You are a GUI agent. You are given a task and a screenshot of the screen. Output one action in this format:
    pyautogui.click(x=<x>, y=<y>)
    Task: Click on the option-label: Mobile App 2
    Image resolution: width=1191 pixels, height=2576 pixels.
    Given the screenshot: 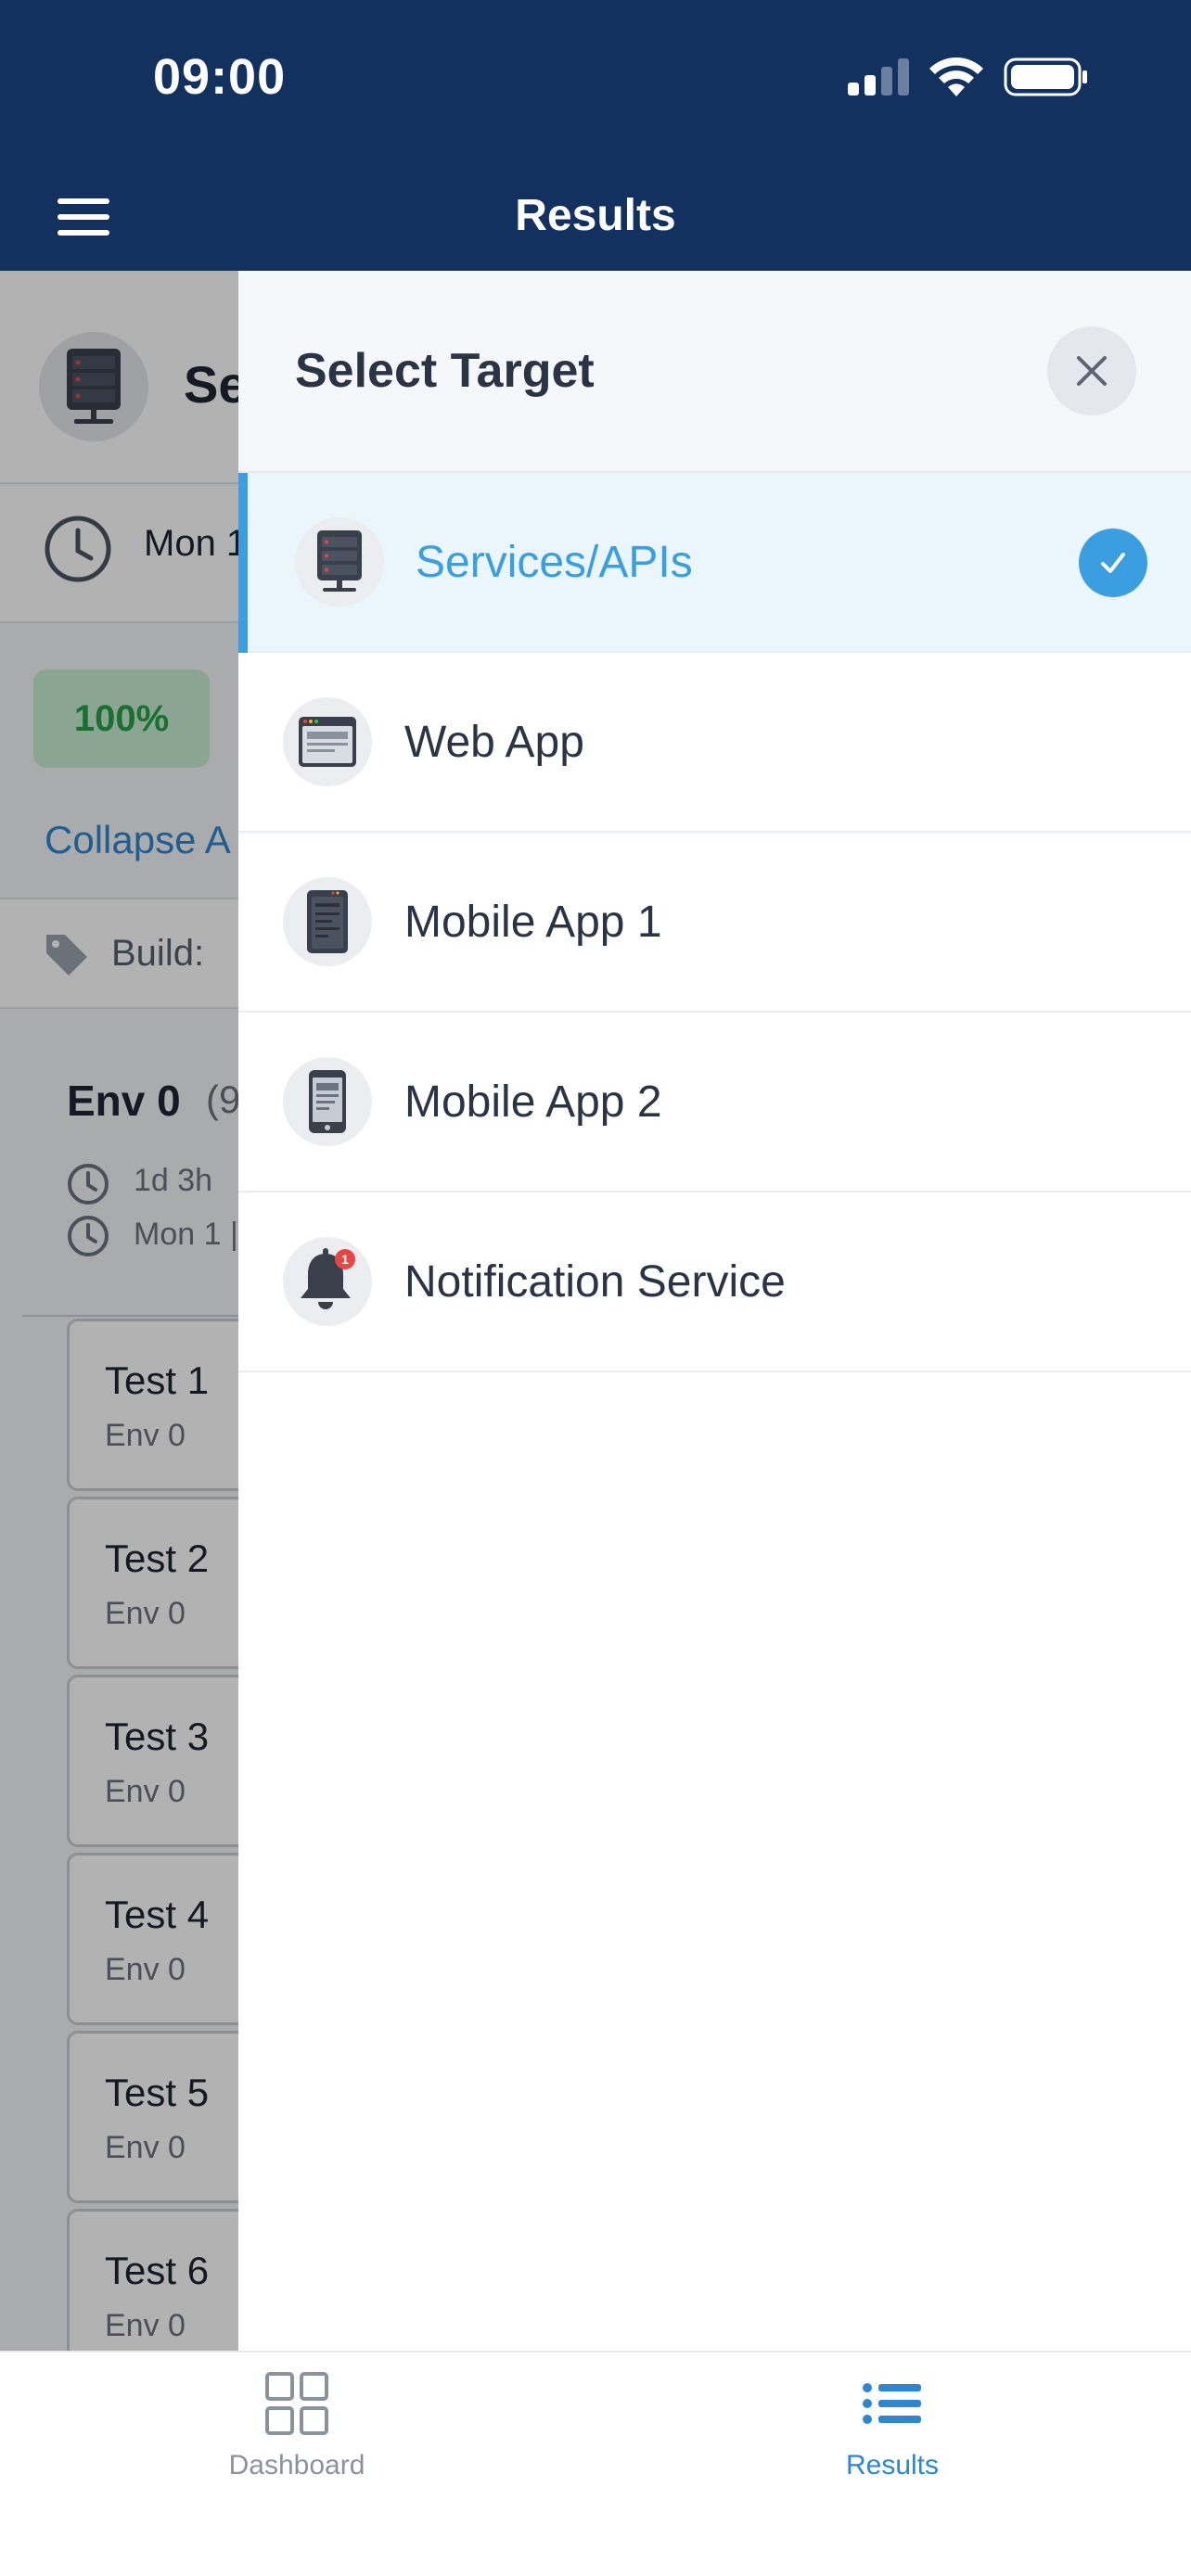 What is the action you would take?
    pyautogui.click(x=533, y=1102)
    